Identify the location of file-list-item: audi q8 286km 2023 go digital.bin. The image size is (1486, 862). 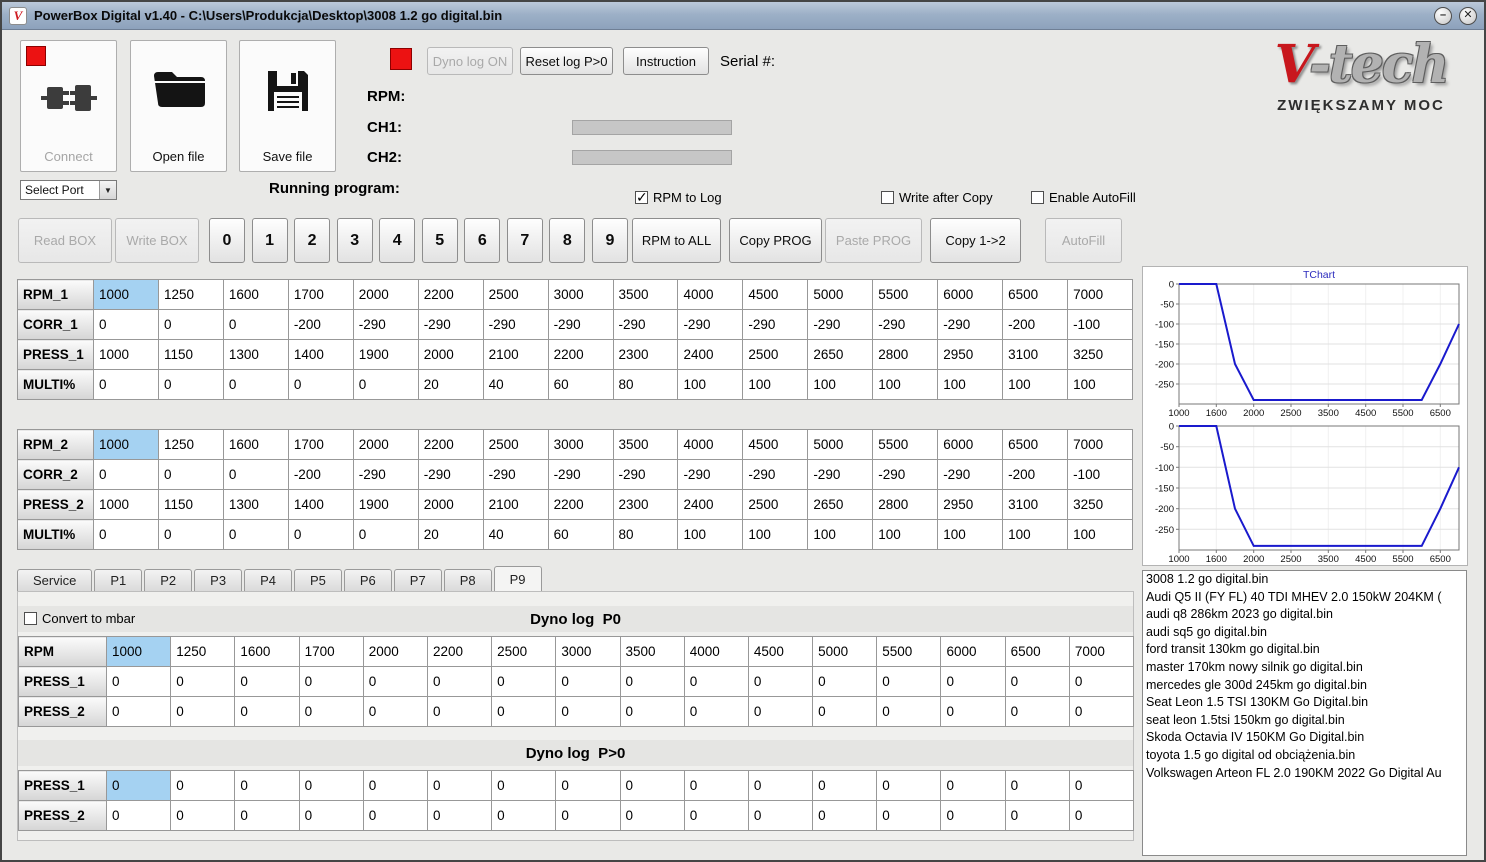
(1304, 615).